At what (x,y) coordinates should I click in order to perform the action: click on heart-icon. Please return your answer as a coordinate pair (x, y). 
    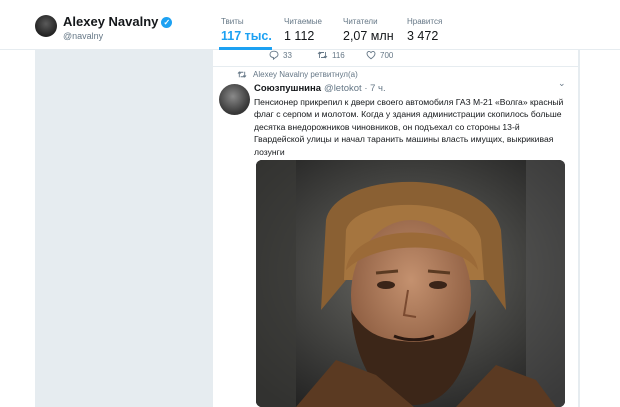
    Looking at the image, I should click on (371, 55).